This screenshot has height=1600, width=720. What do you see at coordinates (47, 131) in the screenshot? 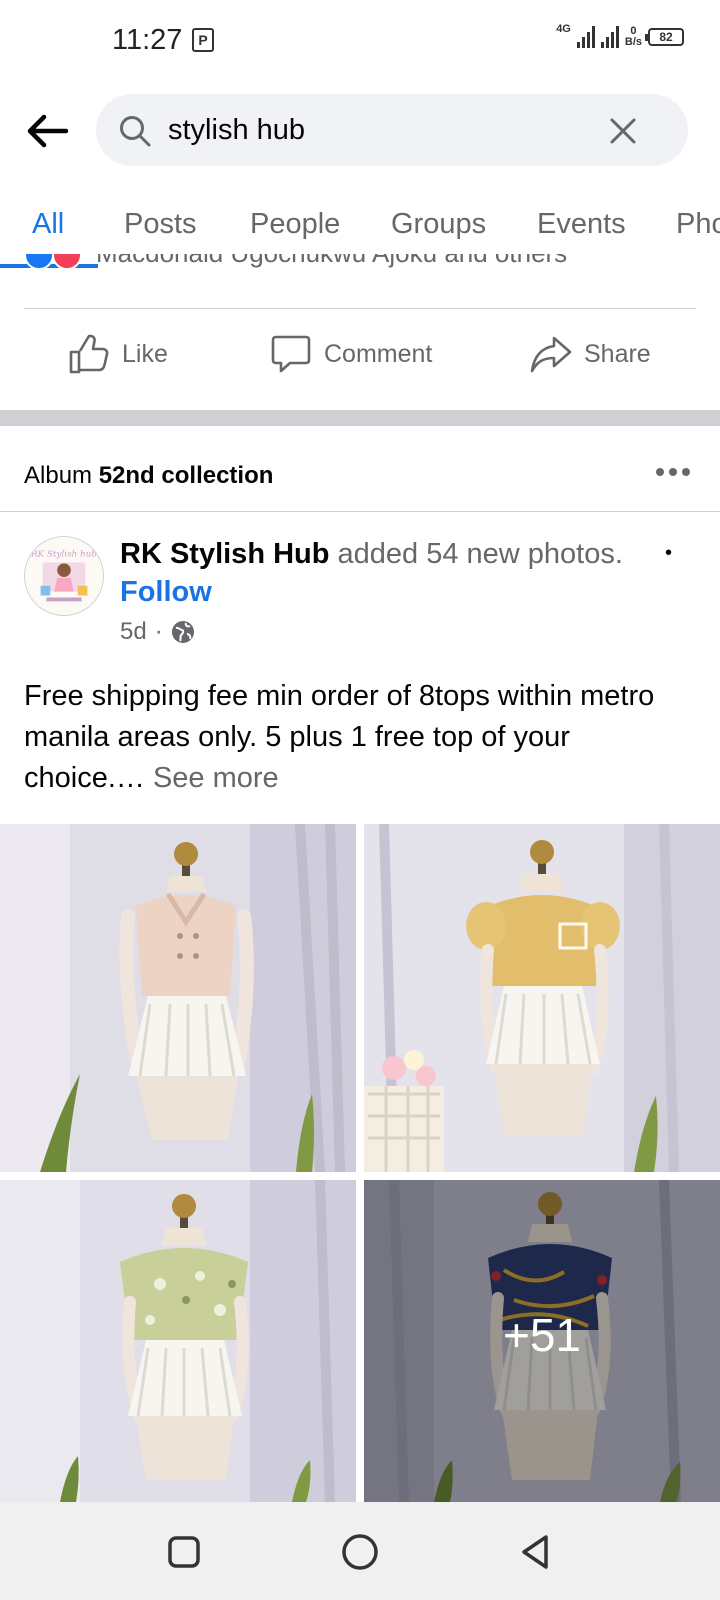
I see `back-arrow-icon` at bounding box center [47, 131].